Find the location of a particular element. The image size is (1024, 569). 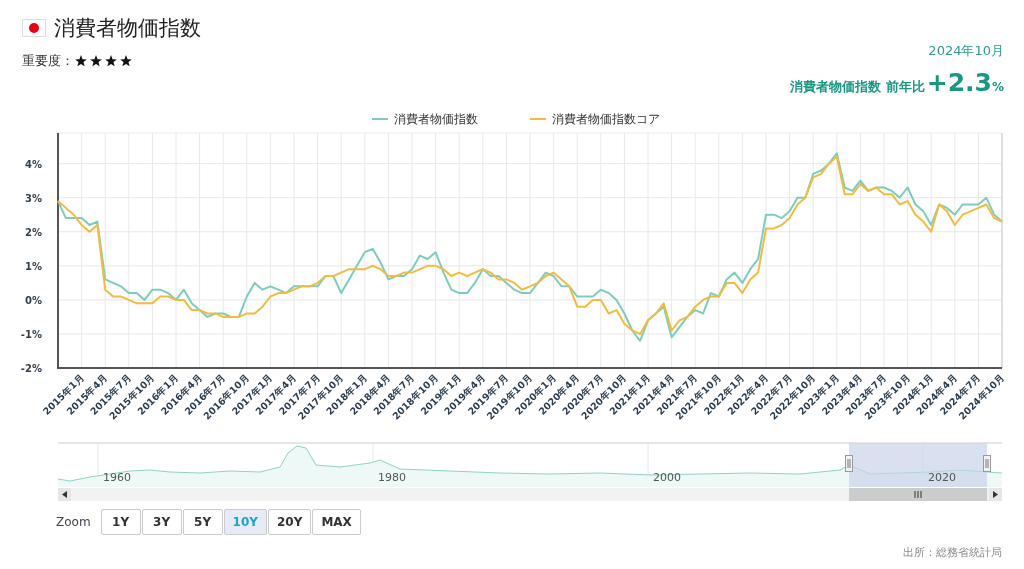

zoom-label: Zoom is located at coordinates (73, 522).